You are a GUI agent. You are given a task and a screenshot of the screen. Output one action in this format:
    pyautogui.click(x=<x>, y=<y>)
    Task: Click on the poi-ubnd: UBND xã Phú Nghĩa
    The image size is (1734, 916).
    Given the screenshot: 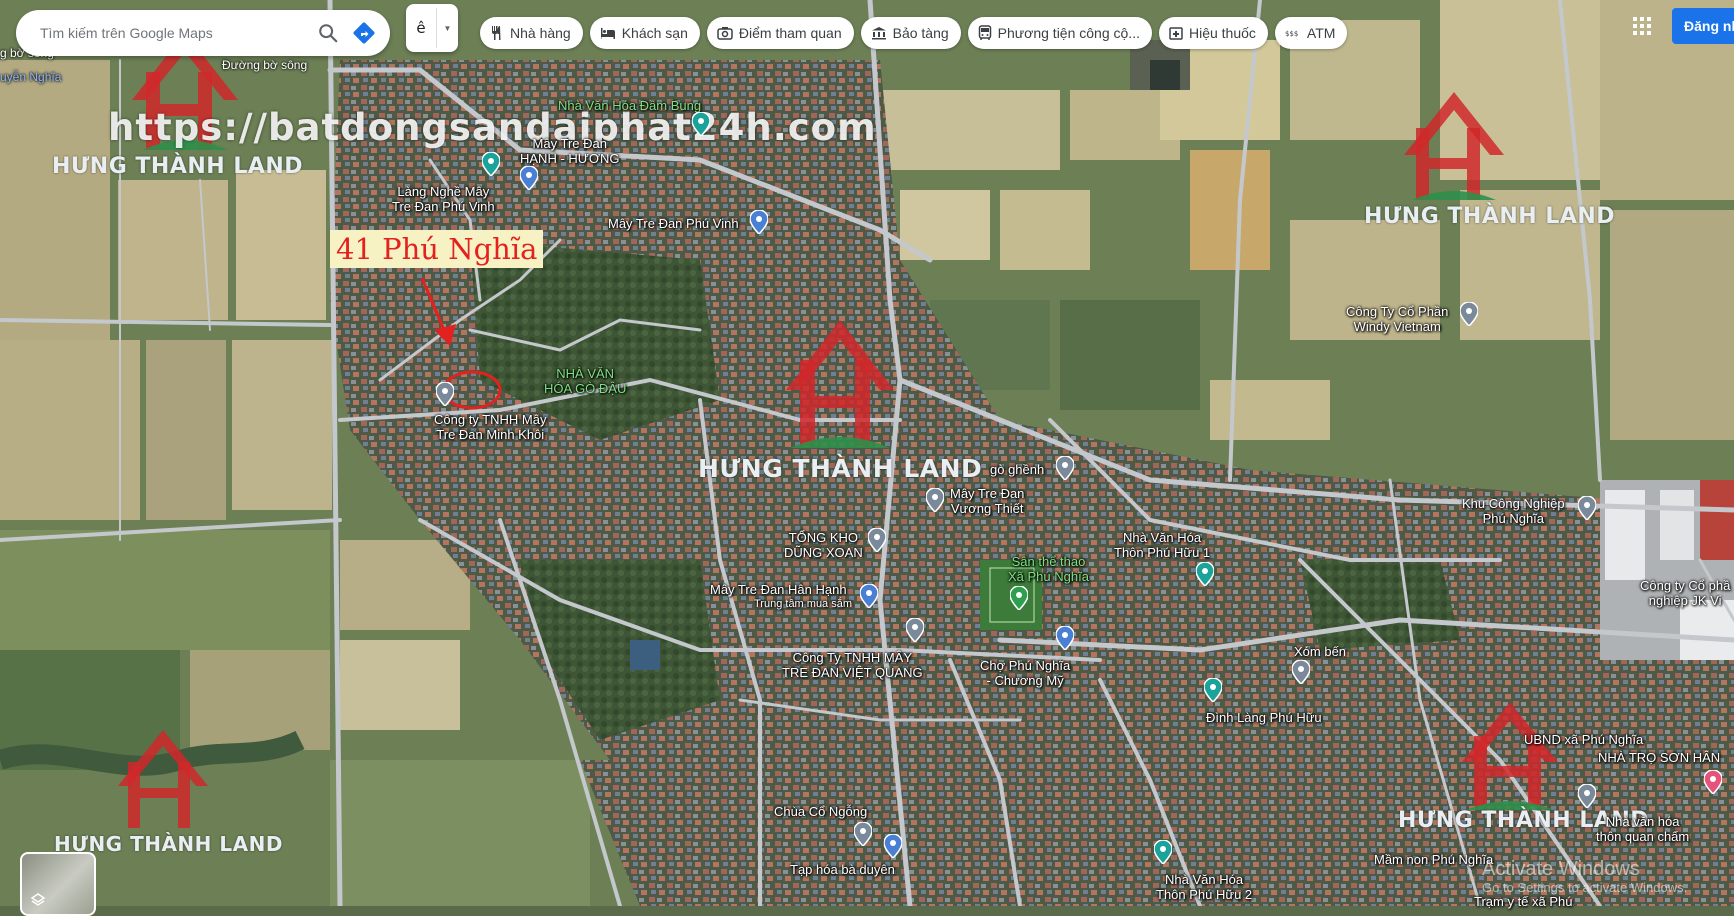 What is the action you would take?
    pyautogui.click(x=1583, y=739)
    